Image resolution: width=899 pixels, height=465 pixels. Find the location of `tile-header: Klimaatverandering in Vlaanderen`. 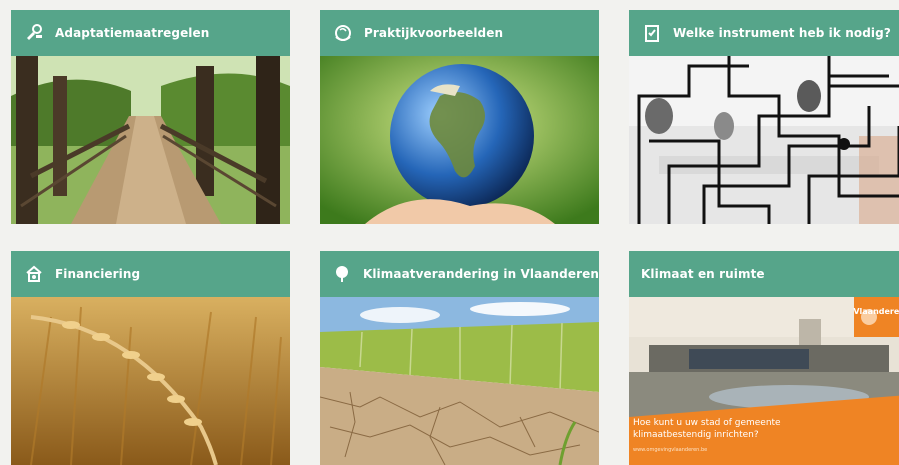

tile-header: Klimaatverandering in Vlaanderen is located at coordinates (459, 274).